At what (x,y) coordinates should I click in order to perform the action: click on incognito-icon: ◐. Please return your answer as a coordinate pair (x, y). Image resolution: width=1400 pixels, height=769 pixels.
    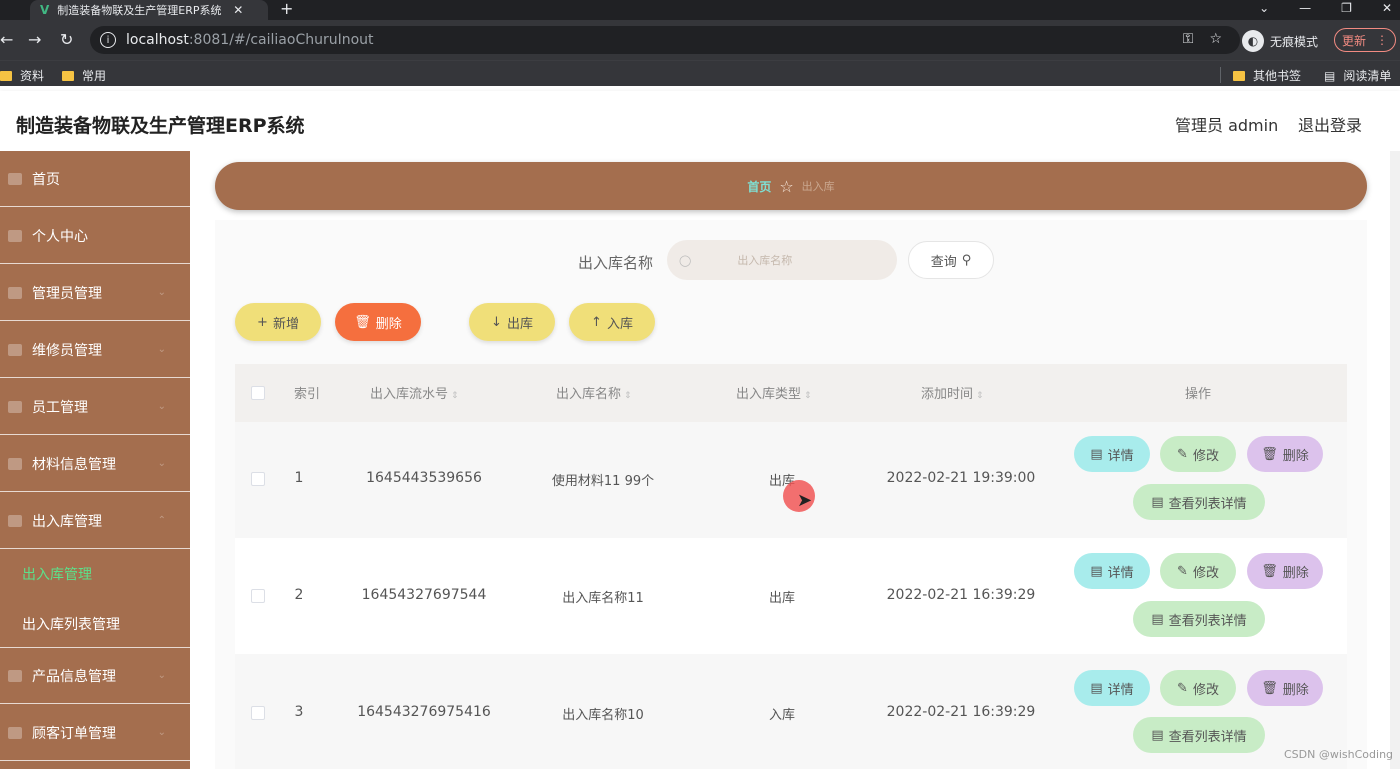
    Looking at the image, I should click on (1253, 41).